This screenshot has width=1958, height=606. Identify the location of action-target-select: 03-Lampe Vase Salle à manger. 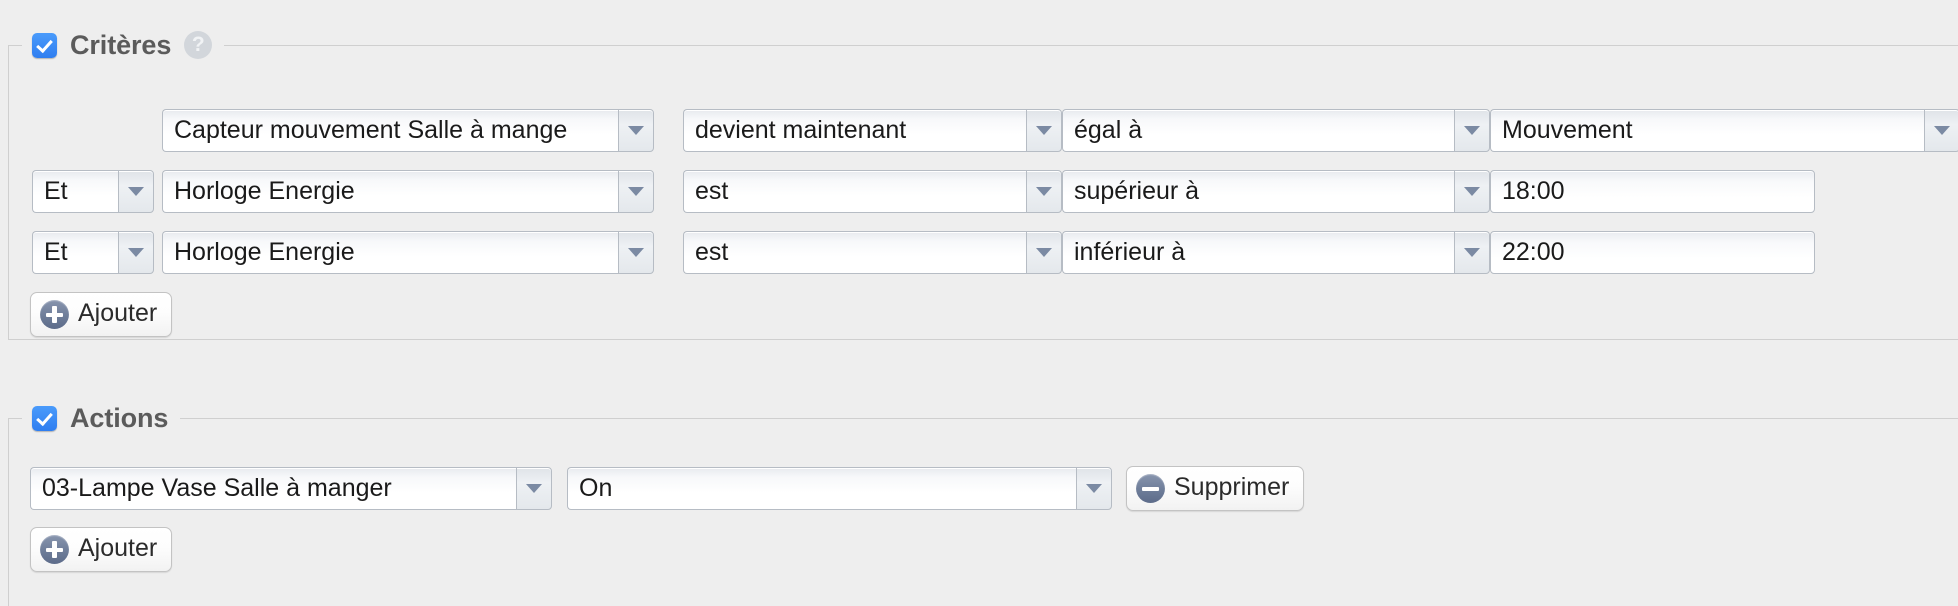
(291, 488).